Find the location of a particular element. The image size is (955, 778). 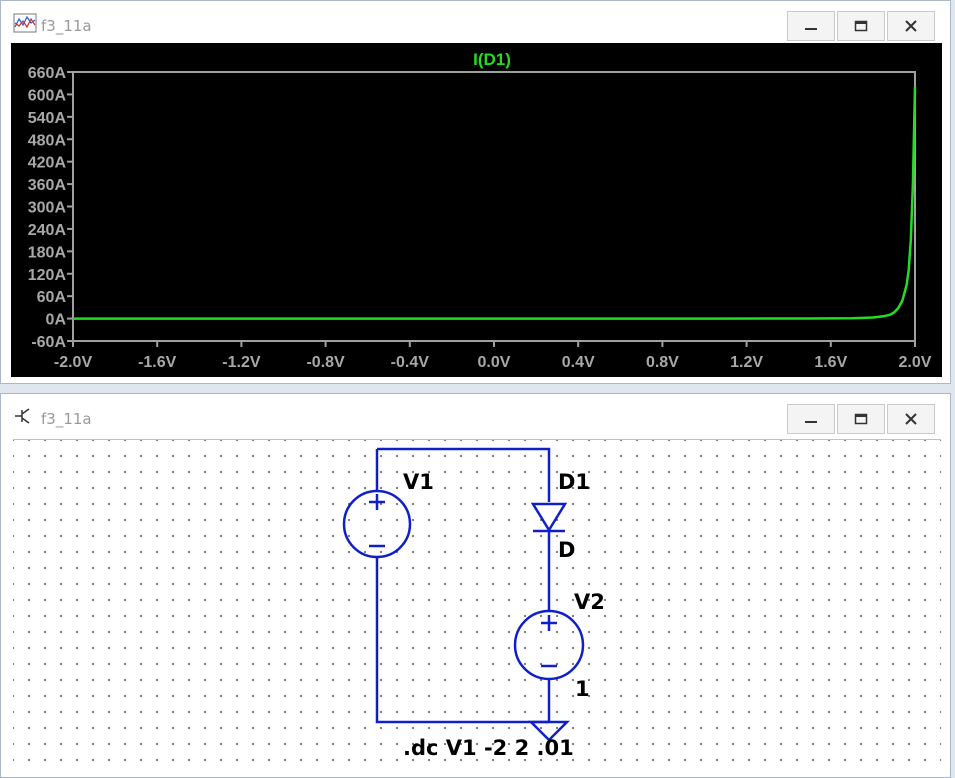

y-tick-label: 240A is located at coordinates (47, 230).